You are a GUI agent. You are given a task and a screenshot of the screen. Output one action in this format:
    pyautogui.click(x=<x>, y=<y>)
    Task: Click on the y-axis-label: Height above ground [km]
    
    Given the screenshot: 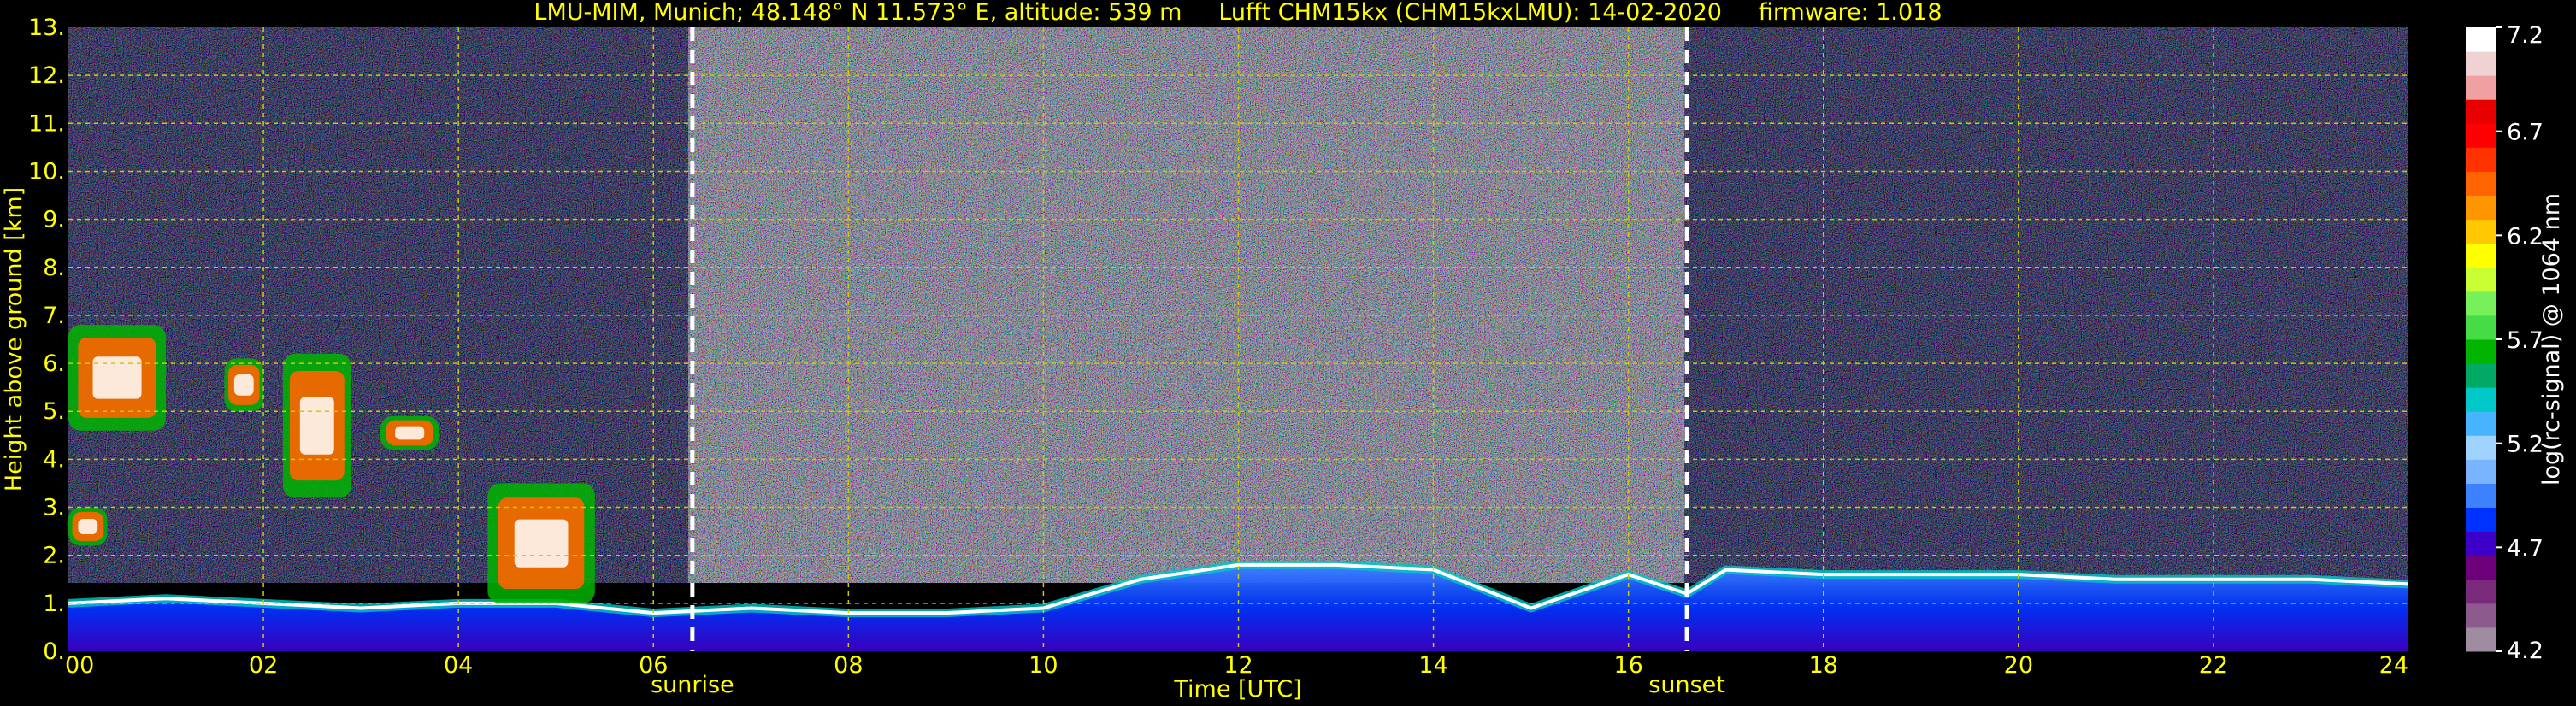 What is the action you would take?
    pyautogui.click(x=14, y=339)
    